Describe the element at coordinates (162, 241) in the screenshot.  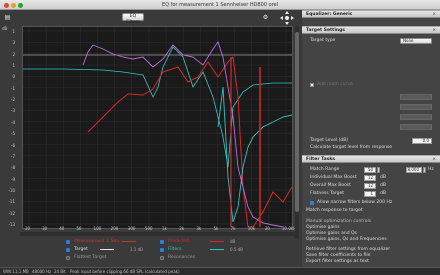
I see `predicted-checkbox` at that location.